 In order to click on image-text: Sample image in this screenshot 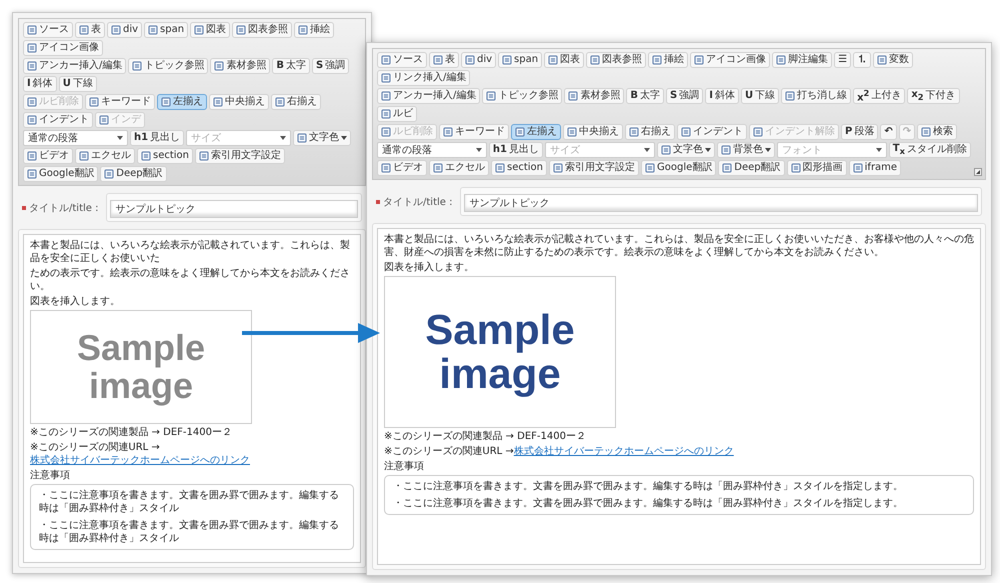, I will do `click(500, 352)`.